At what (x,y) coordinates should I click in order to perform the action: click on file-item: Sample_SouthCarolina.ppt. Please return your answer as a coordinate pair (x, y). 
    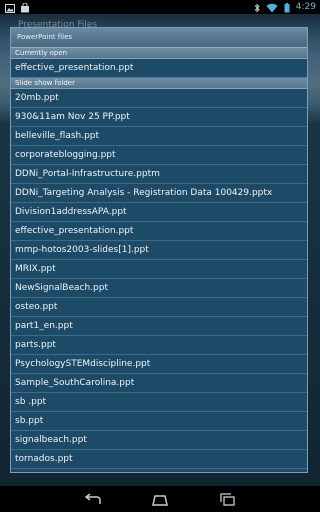
    Looking at the image, I should click on (159, 383).